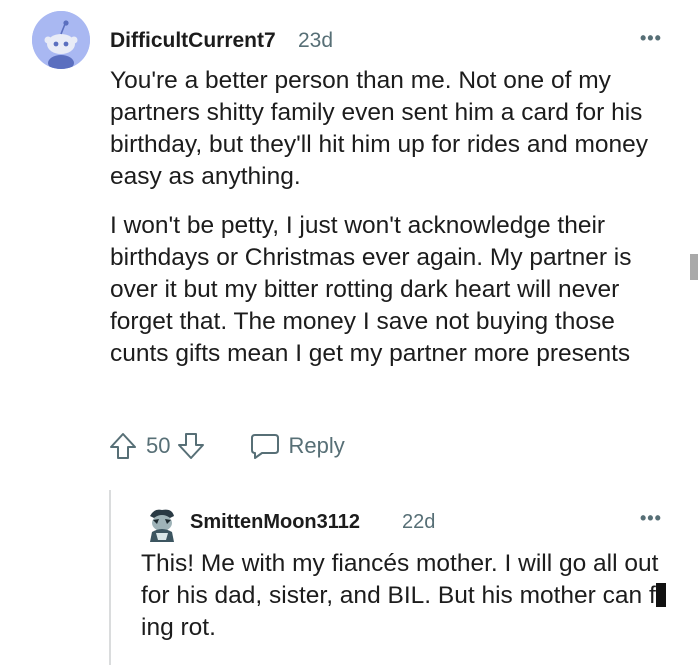 The image size is (700, 665). I want to click on reddit-snoo-avatar-icon, so click(61, 40).